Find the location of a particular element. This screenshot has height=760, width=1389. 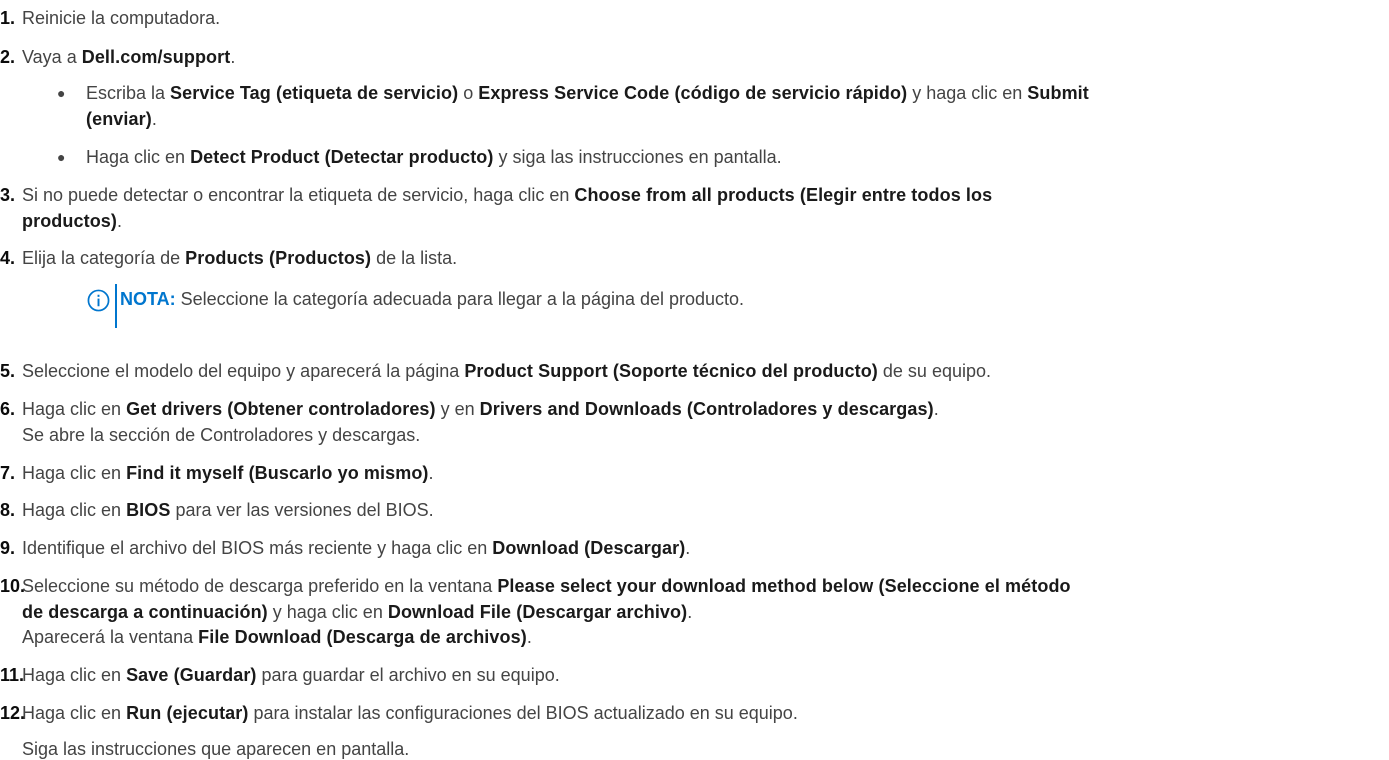

step-number: 7. is located at coordinates (8, 473).